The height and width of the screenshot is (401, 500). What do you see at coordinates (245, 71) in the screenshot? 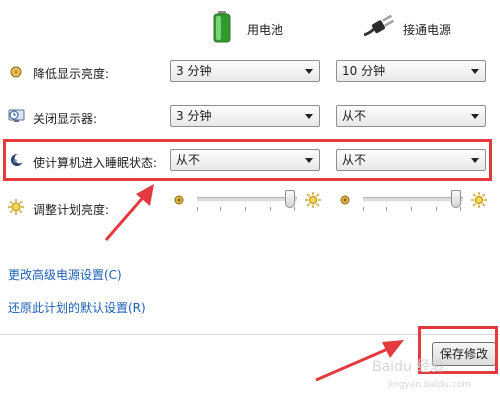
I see `dim-display-battery-select: 3 分钟` at bounding box center [245, 71].